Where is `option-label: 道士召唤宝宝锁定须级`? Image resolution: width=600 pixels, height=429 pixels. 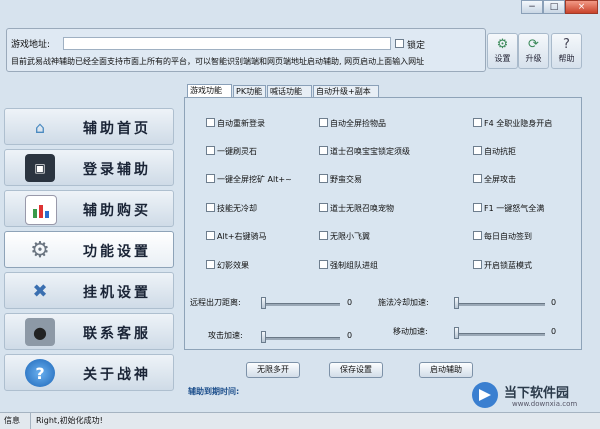
option-label: 道士召唤宝宝锁定须级 is located at coordinates (370, 151).